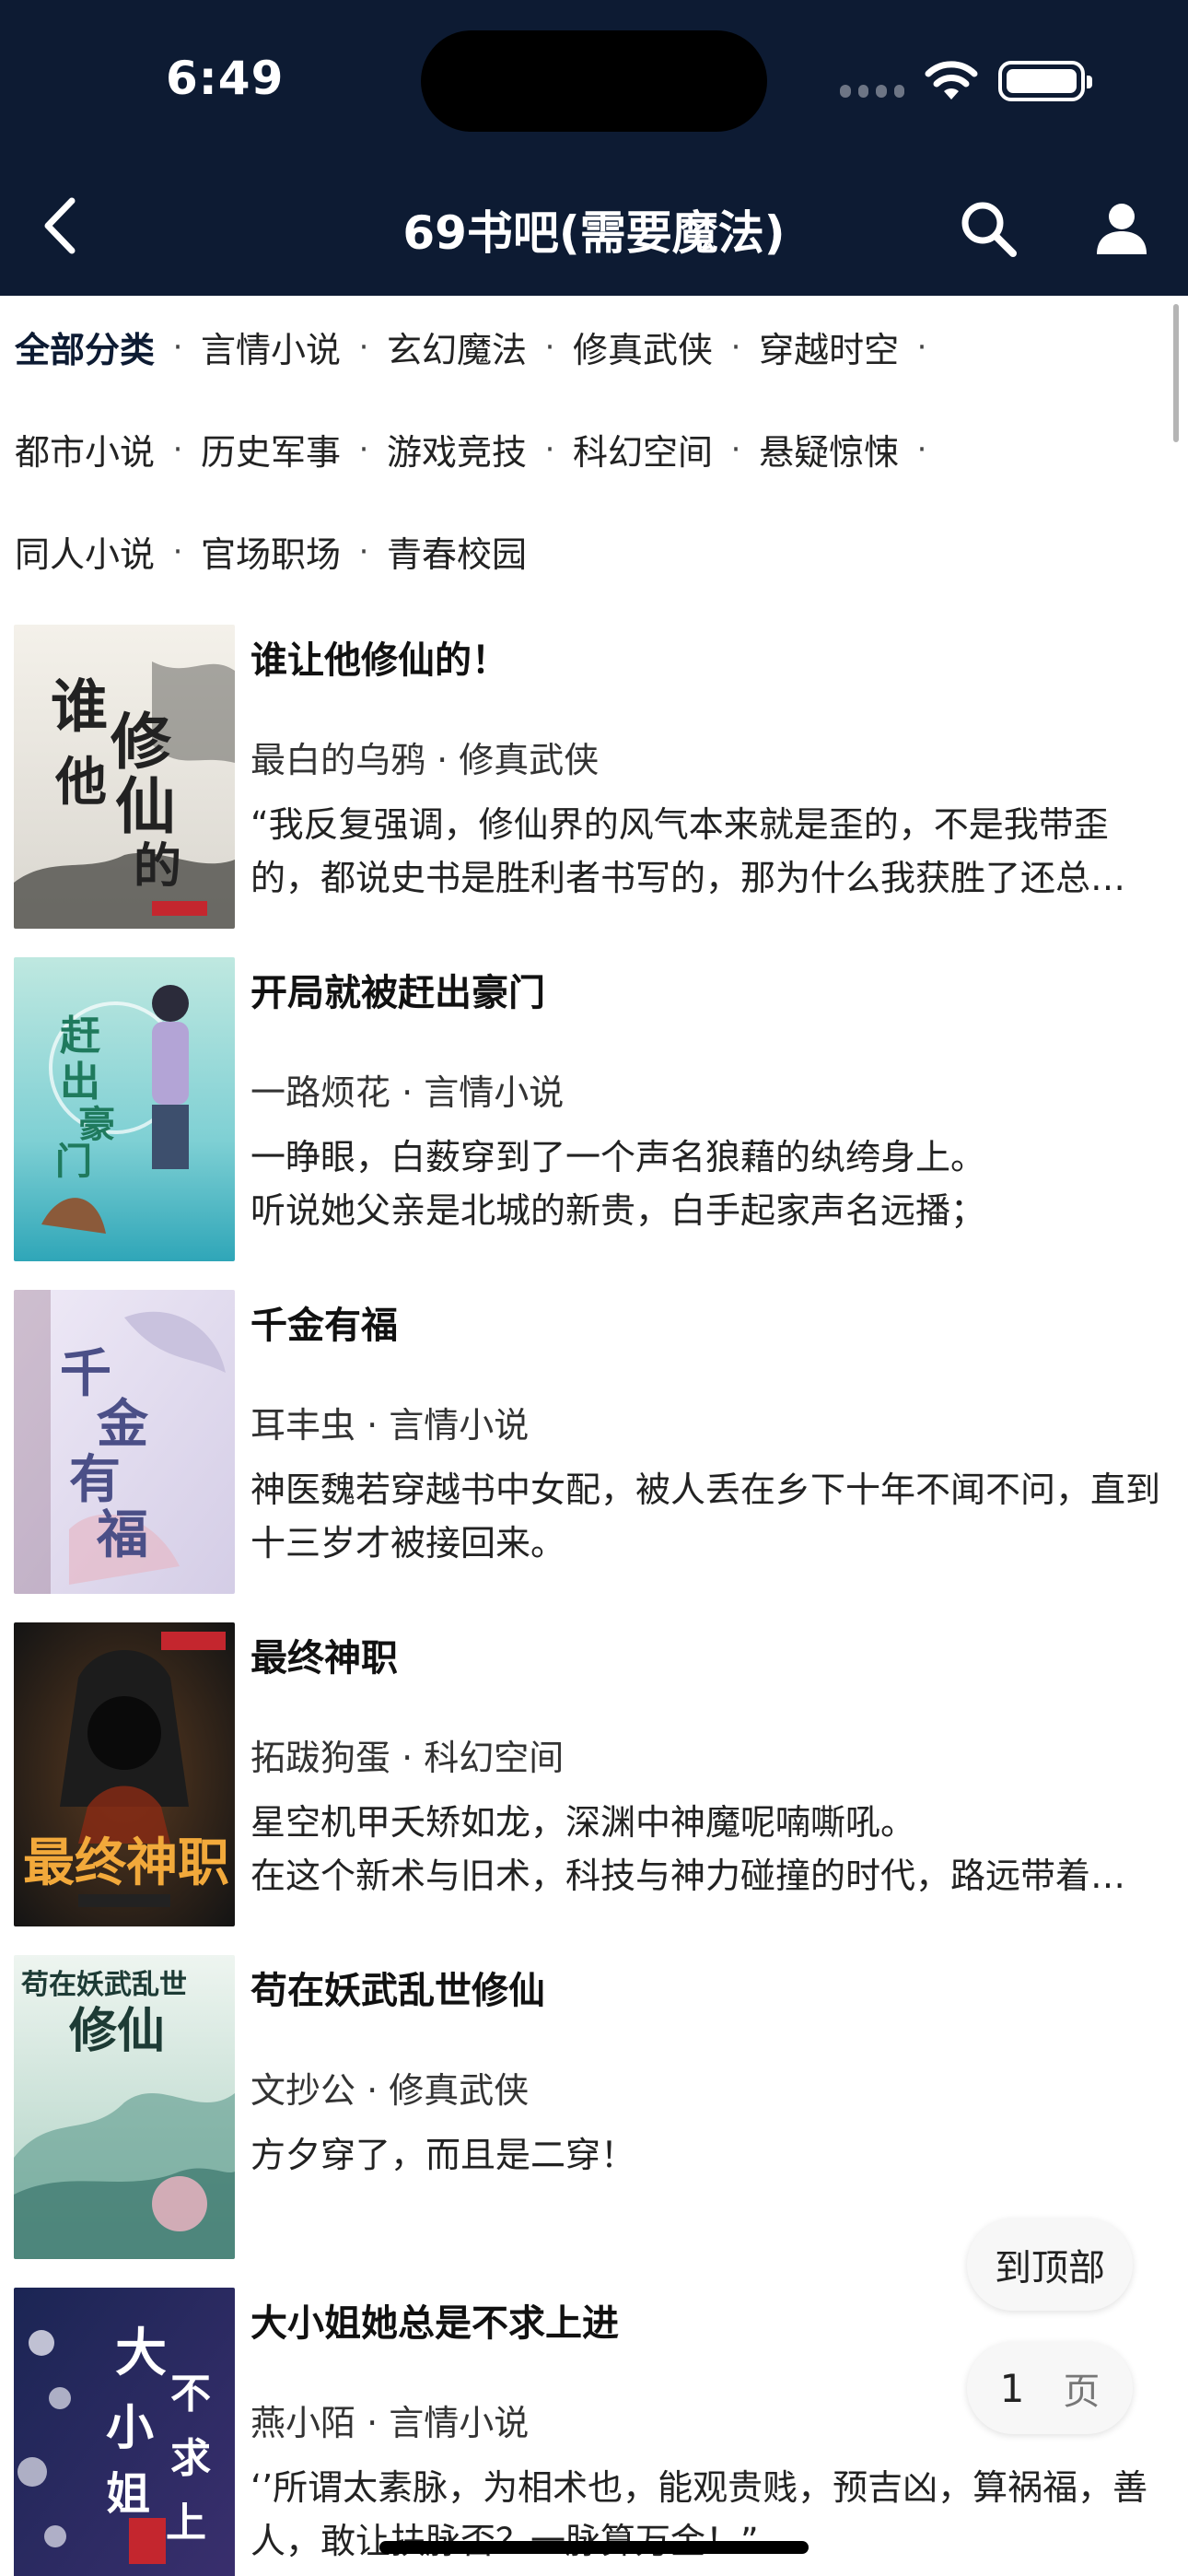 This screenshot has width=1188, height=2576. What do you see at coordinates (390, 1425) in the screenshot?
I see `book-author-category: 耳丰虫 · 言情小说` at bounding box center [390, 1425].